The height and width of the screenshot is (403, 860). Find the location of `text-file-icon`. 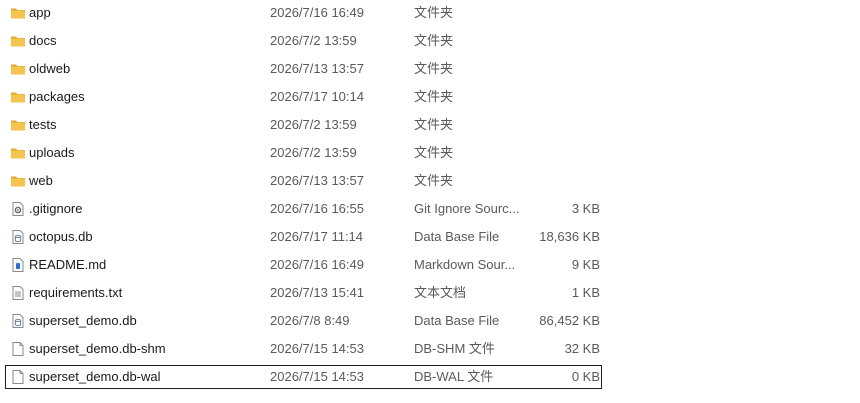

text-file-icon is located at coordinates (18, 293).